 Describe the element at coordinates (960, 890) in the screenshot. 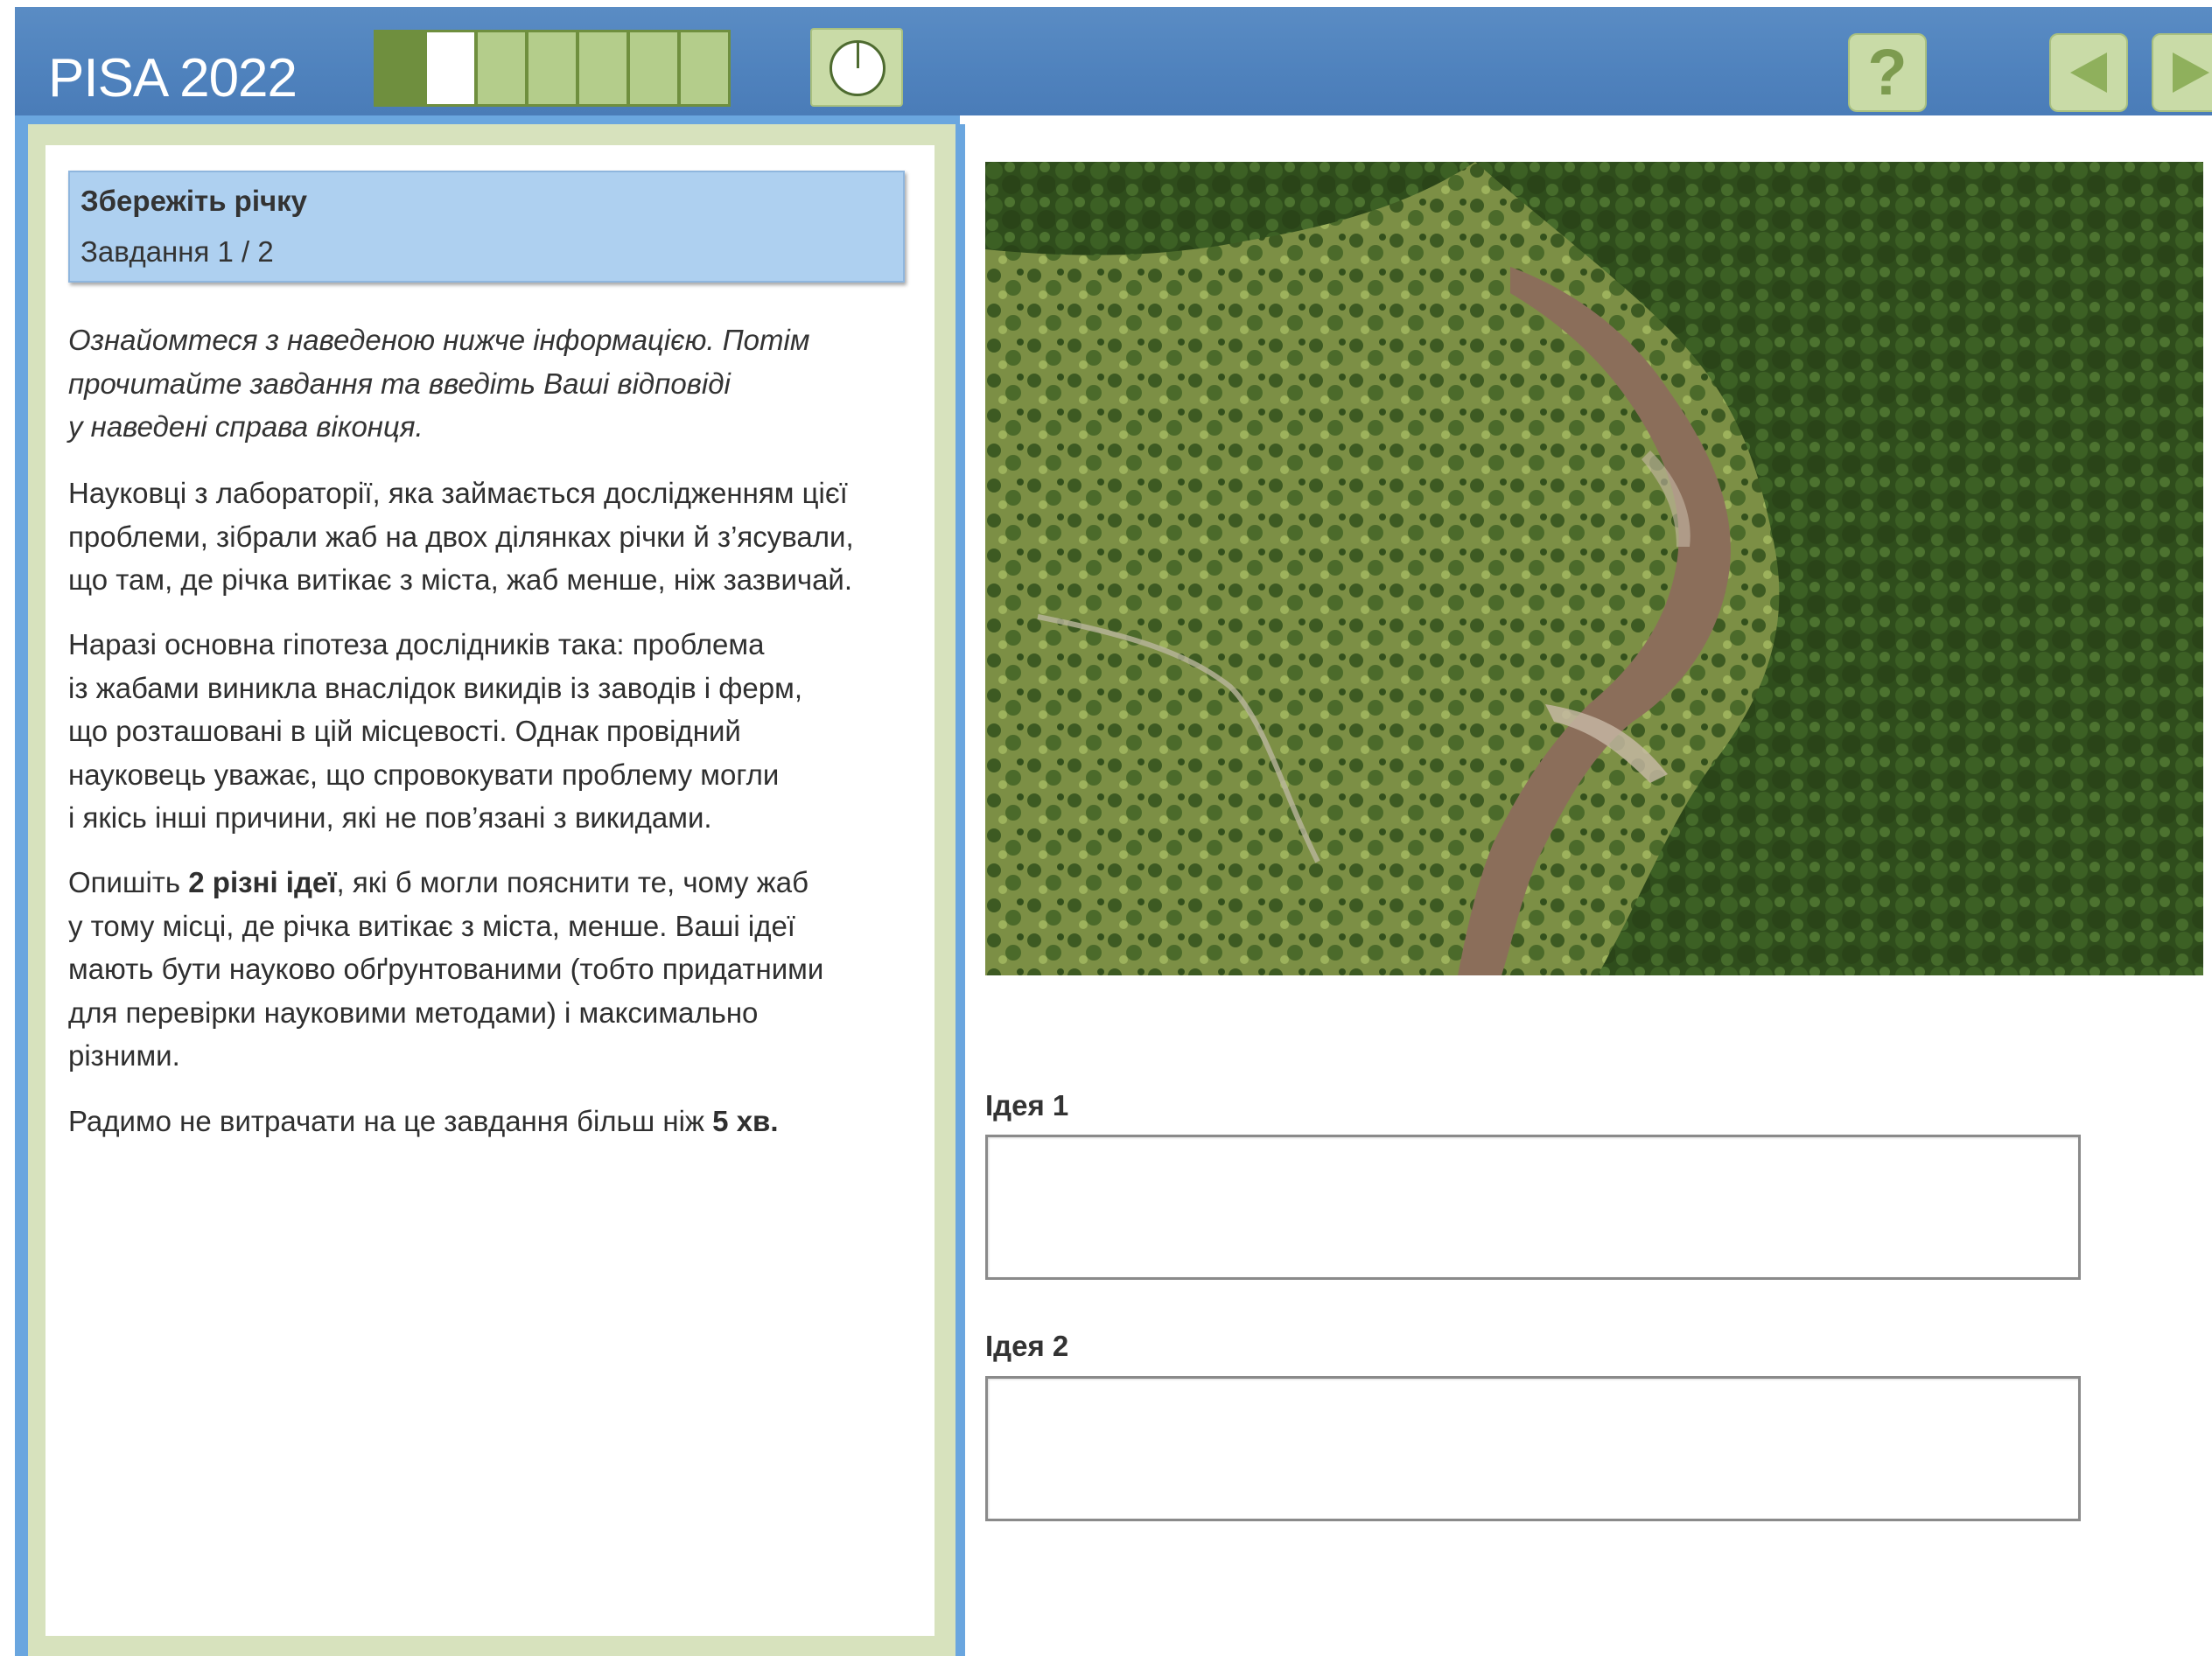

I see `column-divider` at that location.